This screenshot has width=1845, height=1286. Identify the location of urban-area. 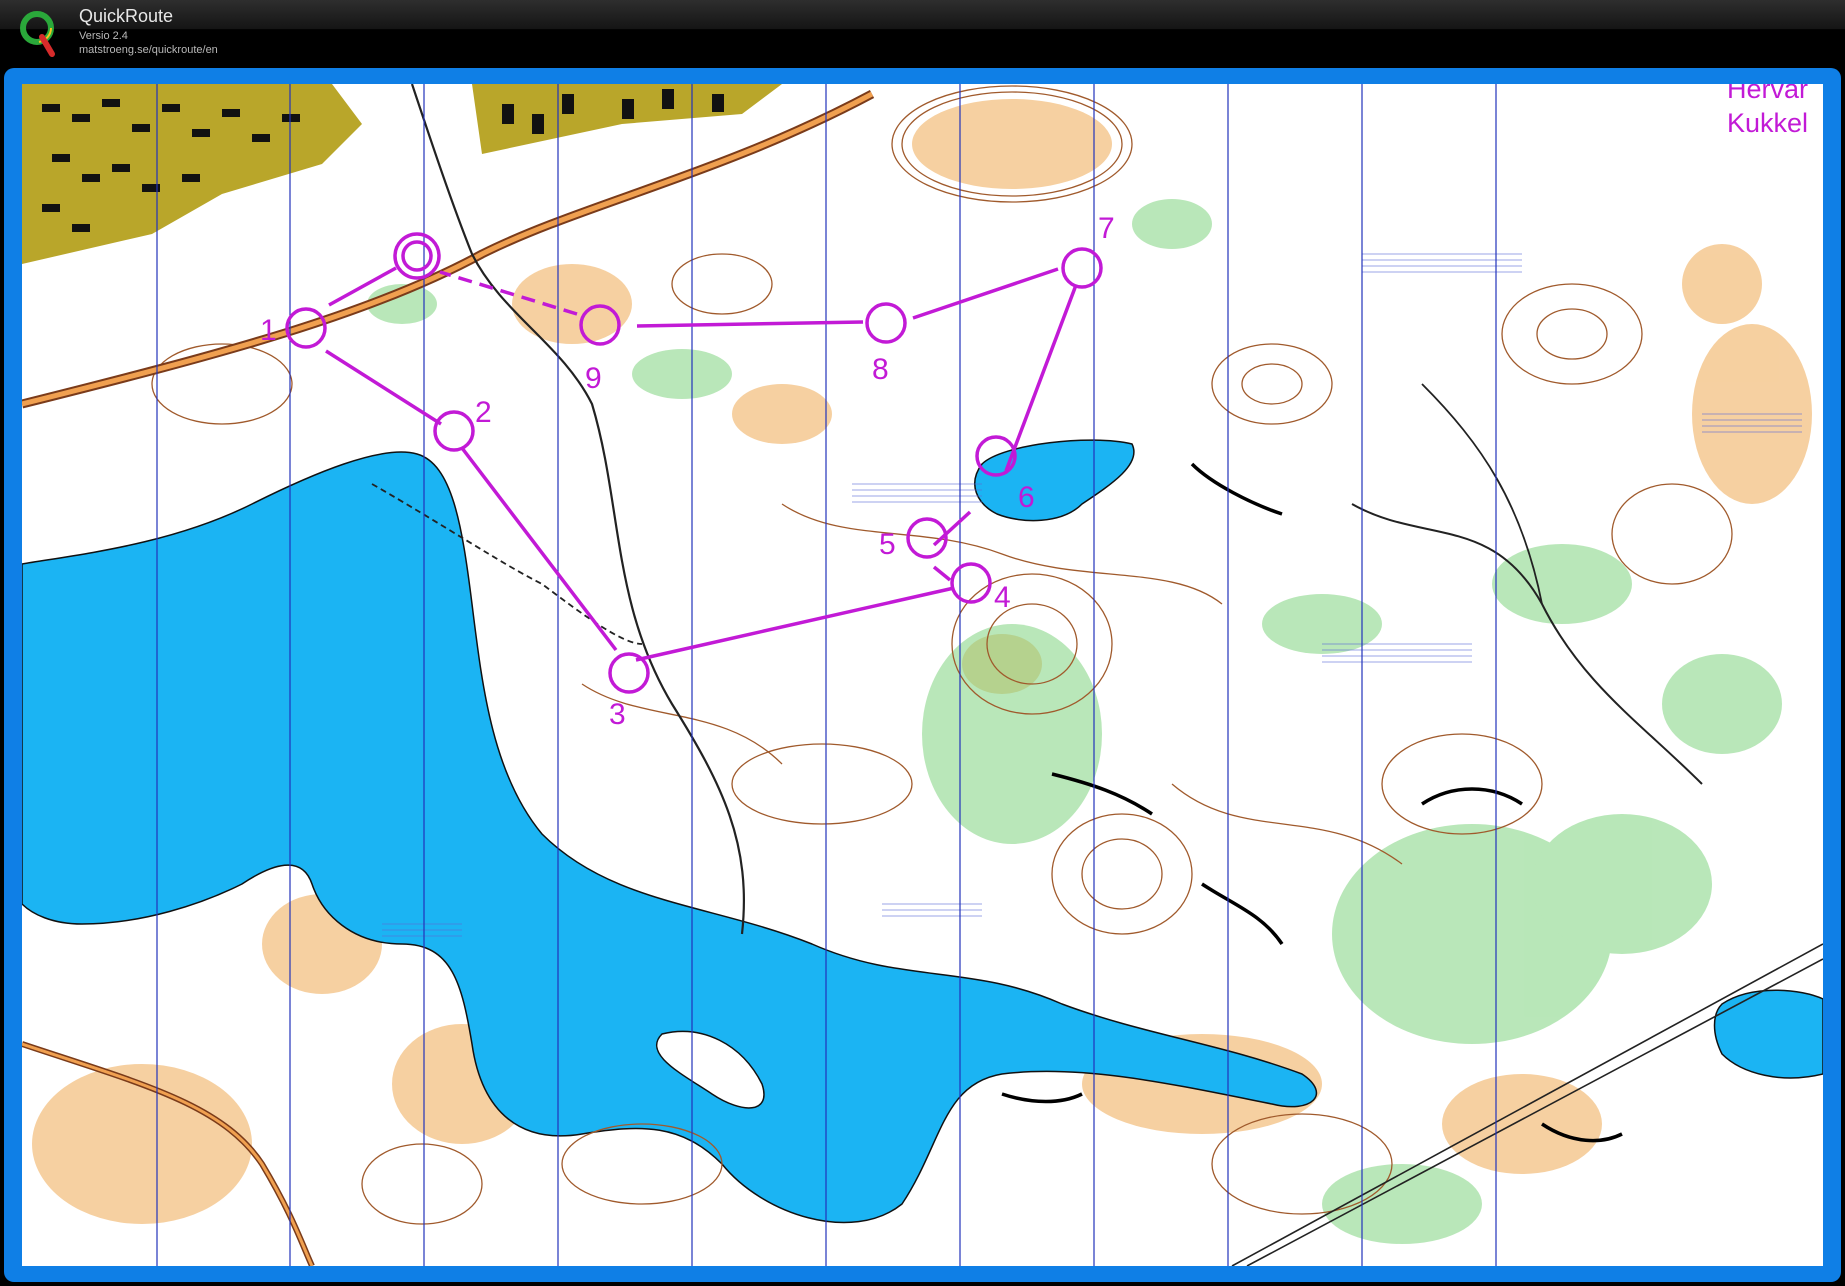
(402, 174).